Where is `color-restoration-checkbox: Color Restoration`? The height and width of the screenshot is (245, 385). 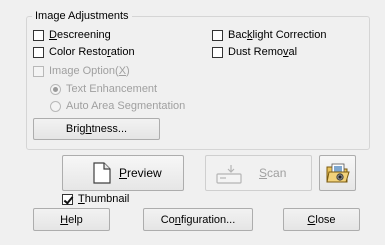
color-restoration-checkbox: Color Restoration is located at coordinates (84, 52).